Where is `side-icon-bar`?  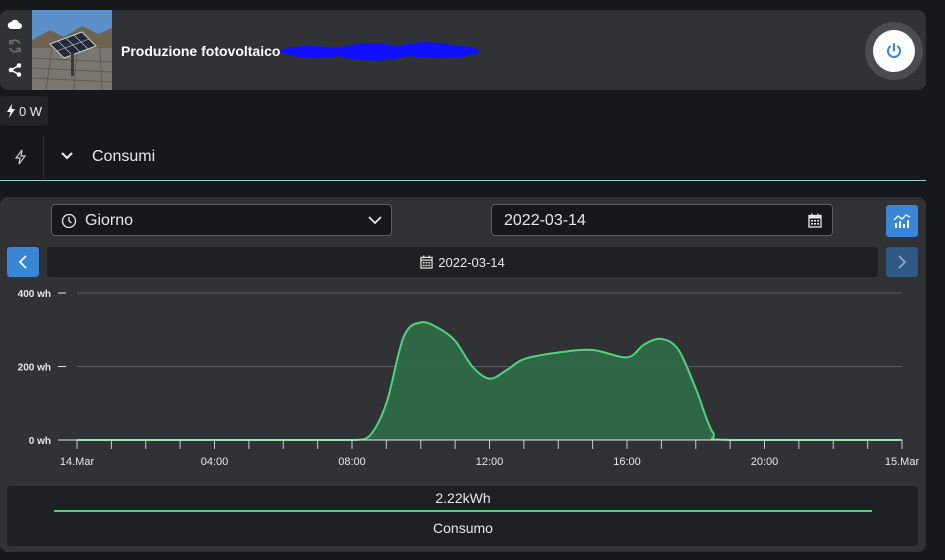
side-icon-bar is located at coordinates (15, 50).